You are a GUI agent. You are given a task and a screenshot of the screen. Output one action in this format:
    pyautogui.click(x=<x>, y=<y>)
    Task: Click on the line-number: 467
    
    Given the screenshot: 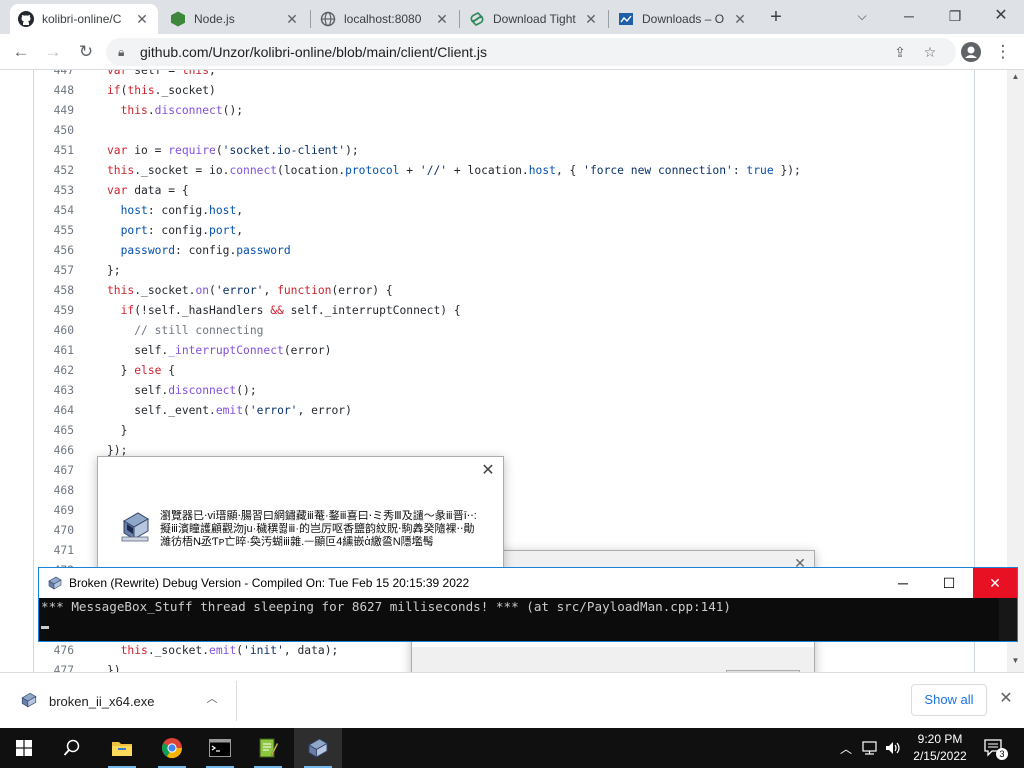 What is the action you would take?
    pyautogui.click(x=54, y=471)
    